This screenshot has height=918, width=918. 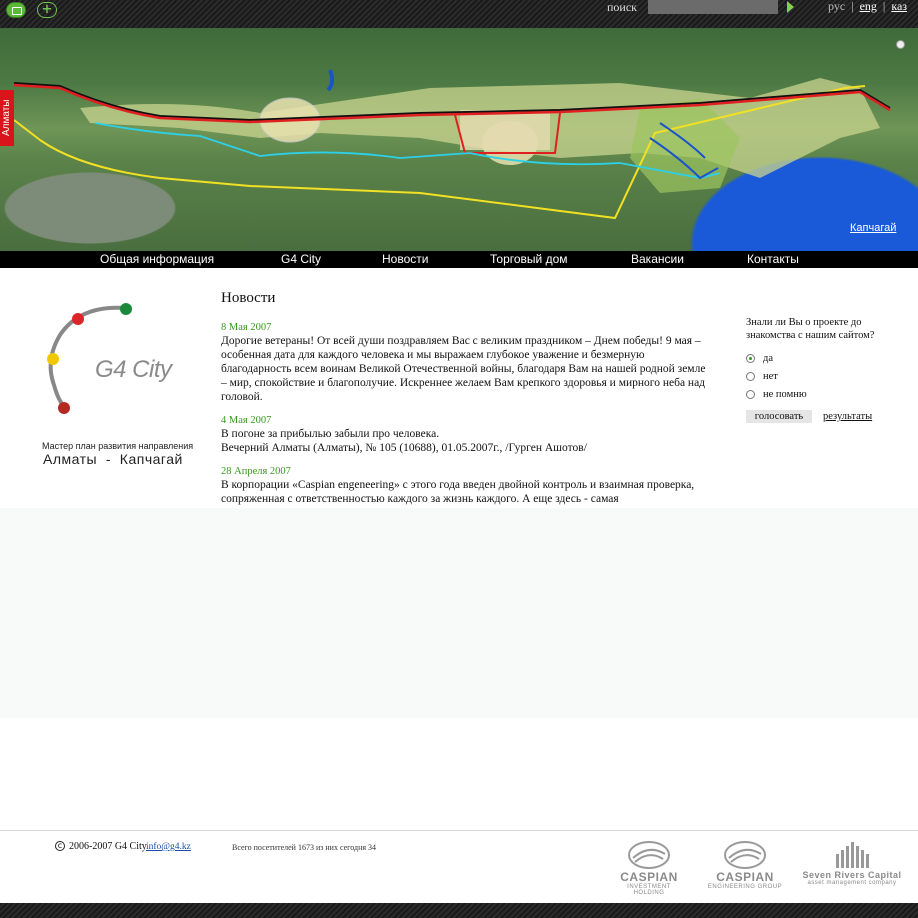 What do you see at coordinates (64, 408) in the screenshot?
I see `logo-dot-darkred` at bounding box center [64, 408].